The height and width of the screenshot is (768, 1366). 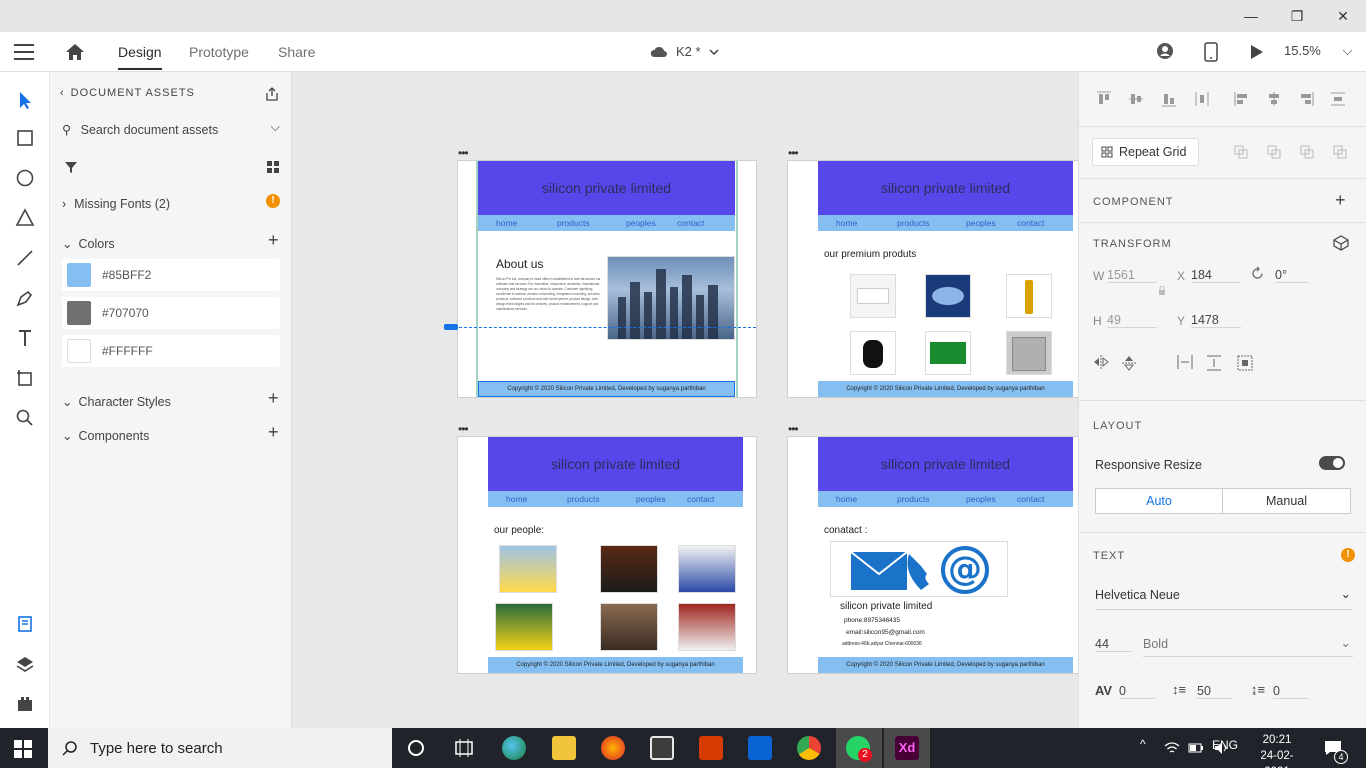 What do you see at coordinates (464, 748) in the screenshot?
I see `task-view-icon` at bounding box center [464, 748].